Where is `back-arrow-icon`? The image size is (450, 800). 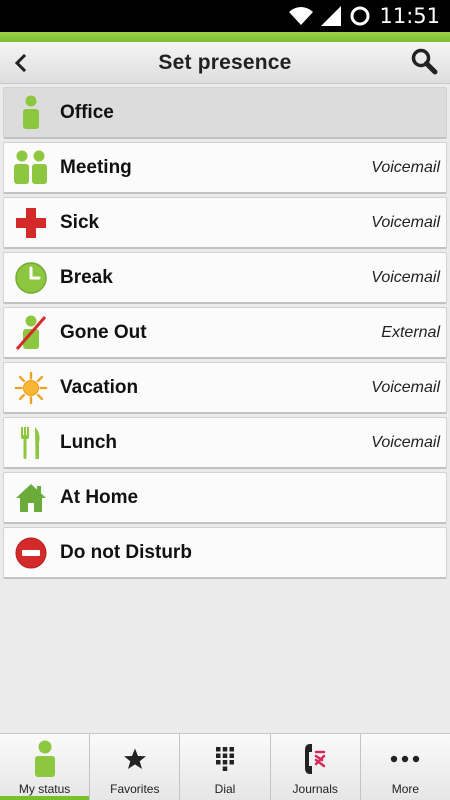 back-arrow-icon is located at coordinates (25, 63).